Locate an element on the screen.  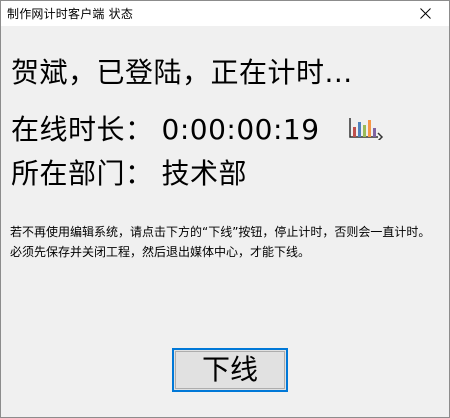
online-duration-row: 在线时长： 0:00:00:19 is located at coordinates (165, 128).